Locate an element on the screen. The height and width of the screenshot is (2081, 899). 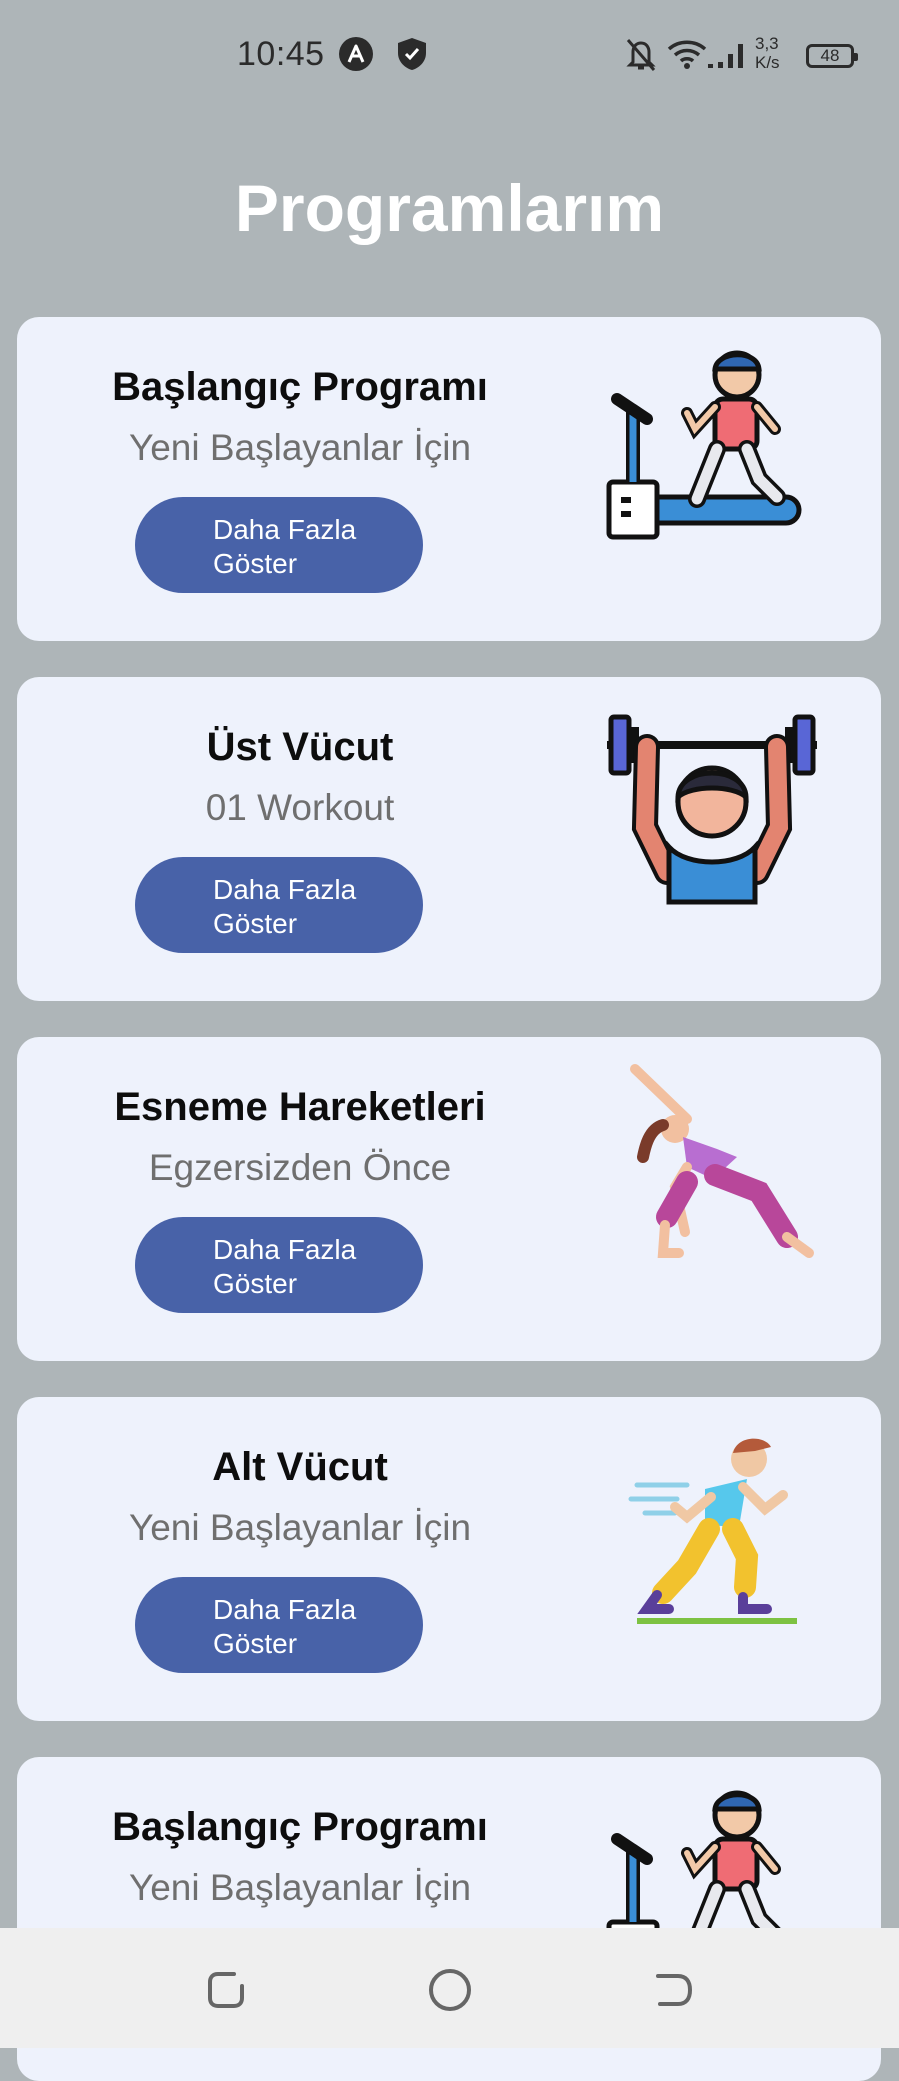
stretching-woman-icon is located at coordinates (712, 1182).